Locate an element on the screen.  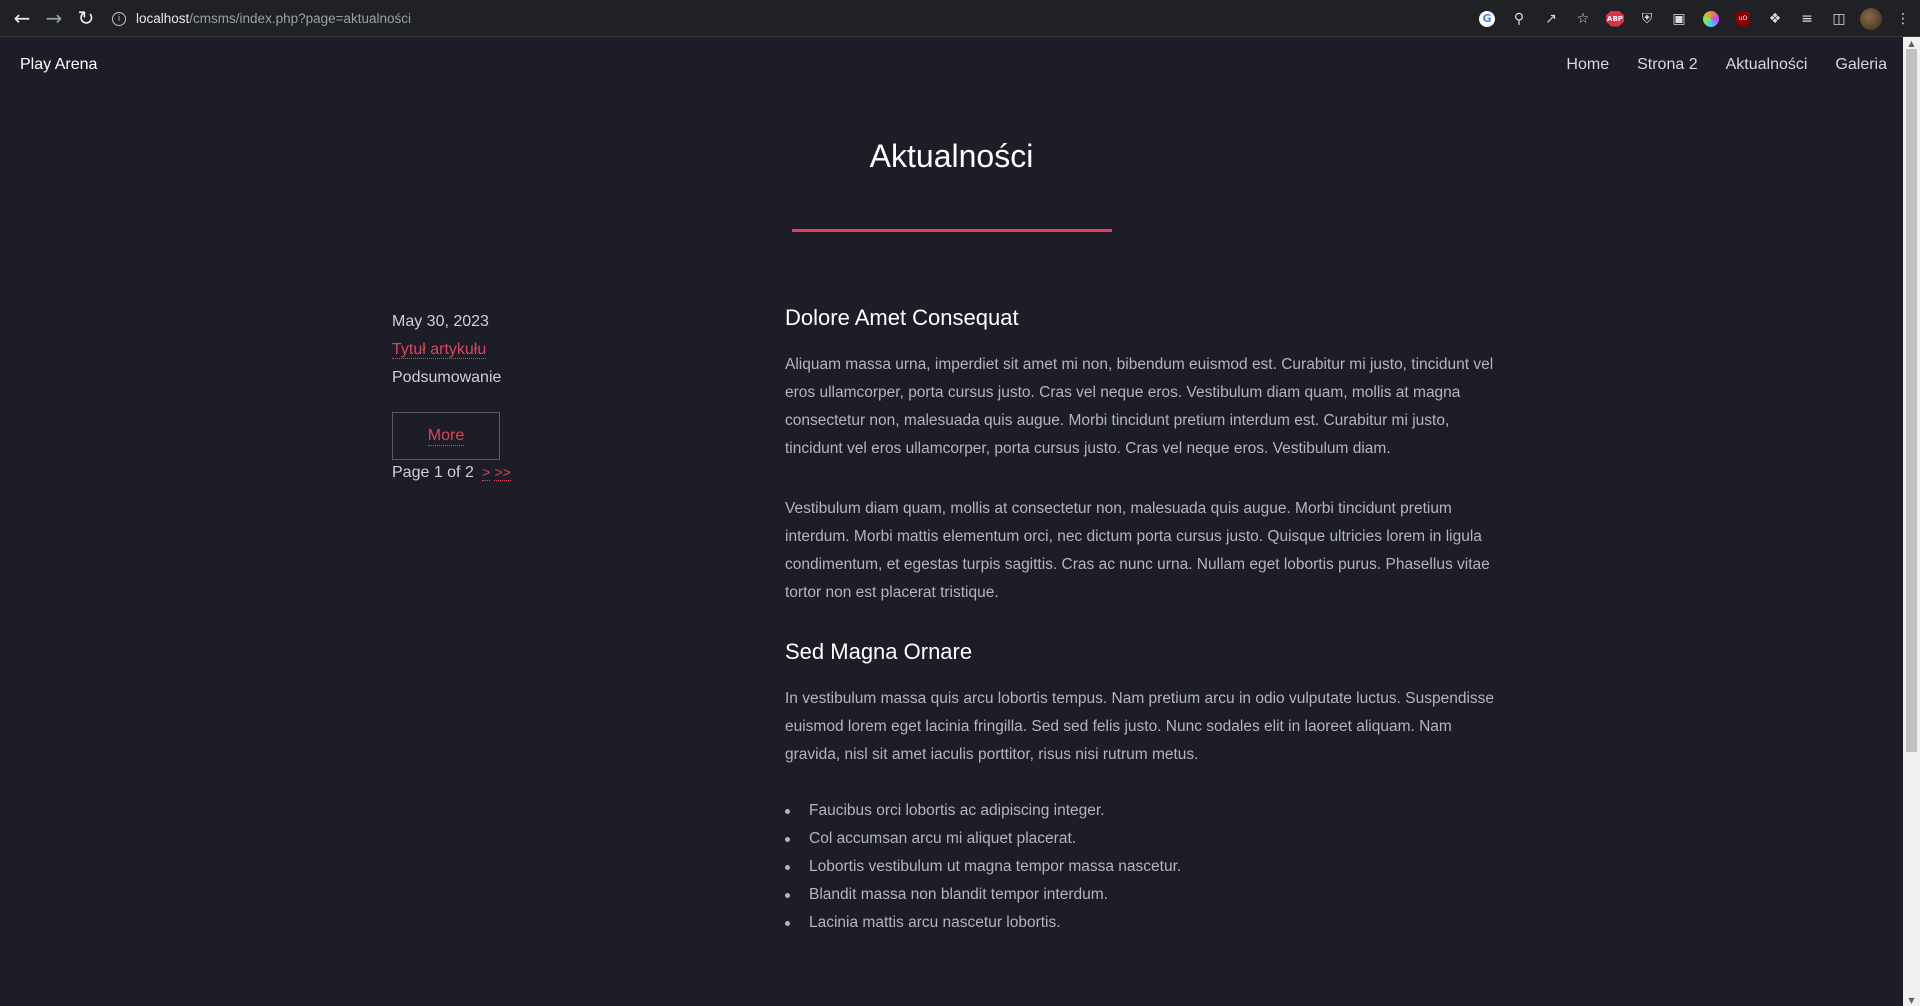
extensions-puzzle-icon: ❖ is located at coordinates (1775, 19).